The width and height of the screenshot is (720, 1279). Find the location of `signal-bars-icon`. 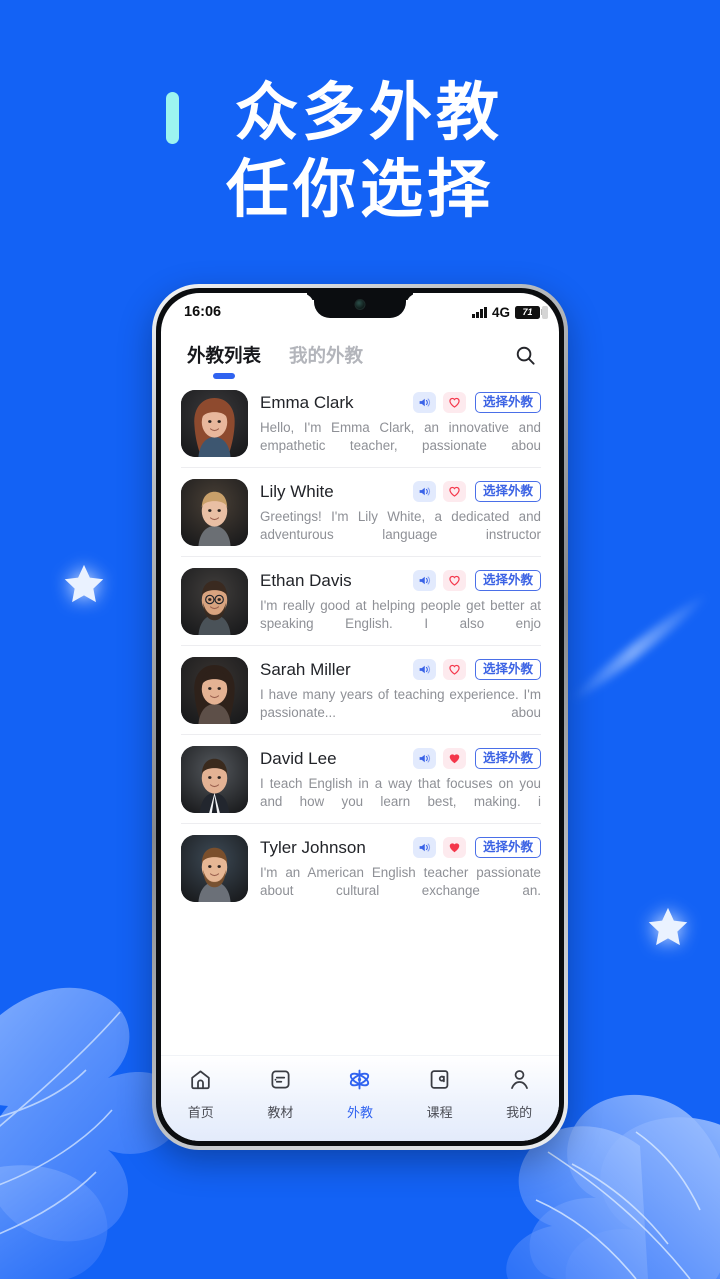

signal-bars-icon is located at coordinates (479, 312).